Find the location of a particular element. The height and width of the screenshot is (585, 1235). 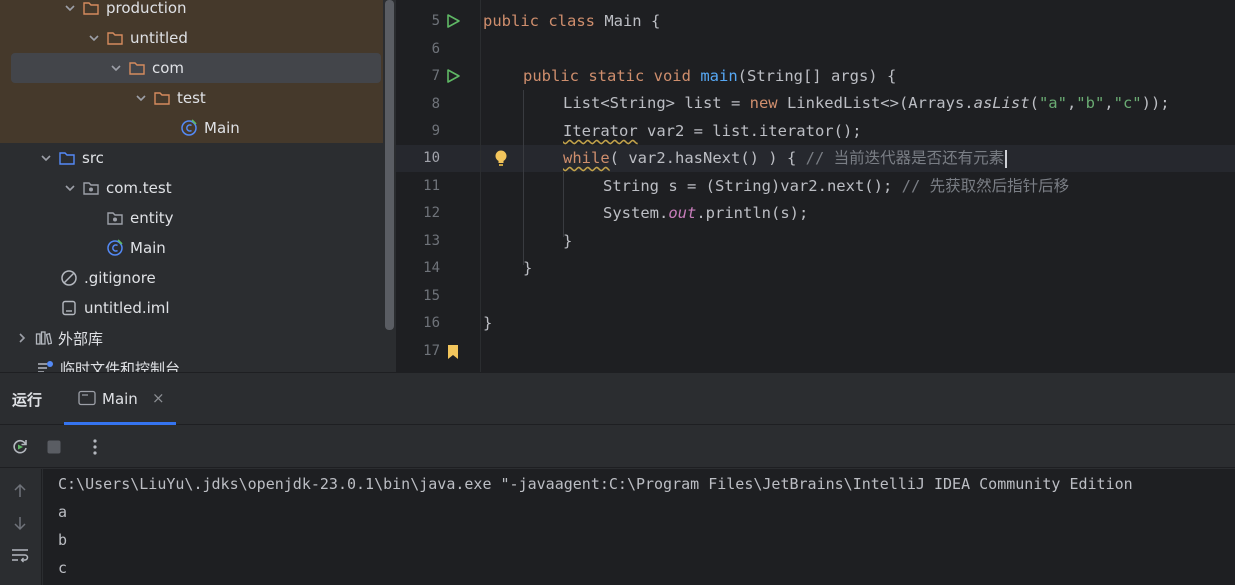

stop-icon is located at coordinates (54, 447).